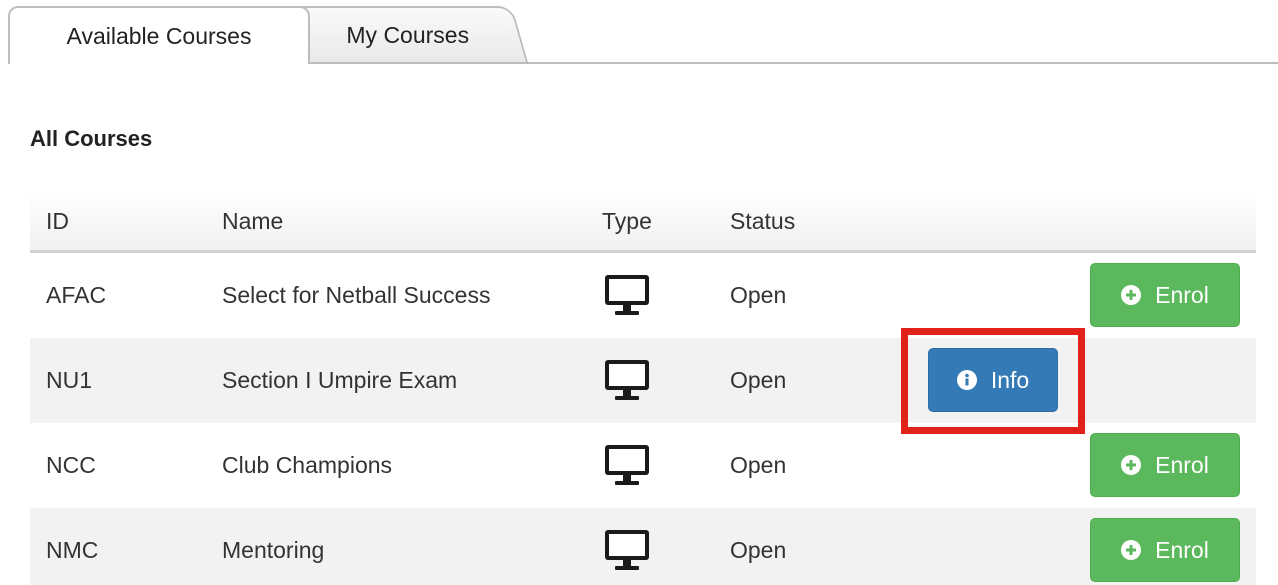  I want to click on tab-label: My Courses, so click(407, 34).